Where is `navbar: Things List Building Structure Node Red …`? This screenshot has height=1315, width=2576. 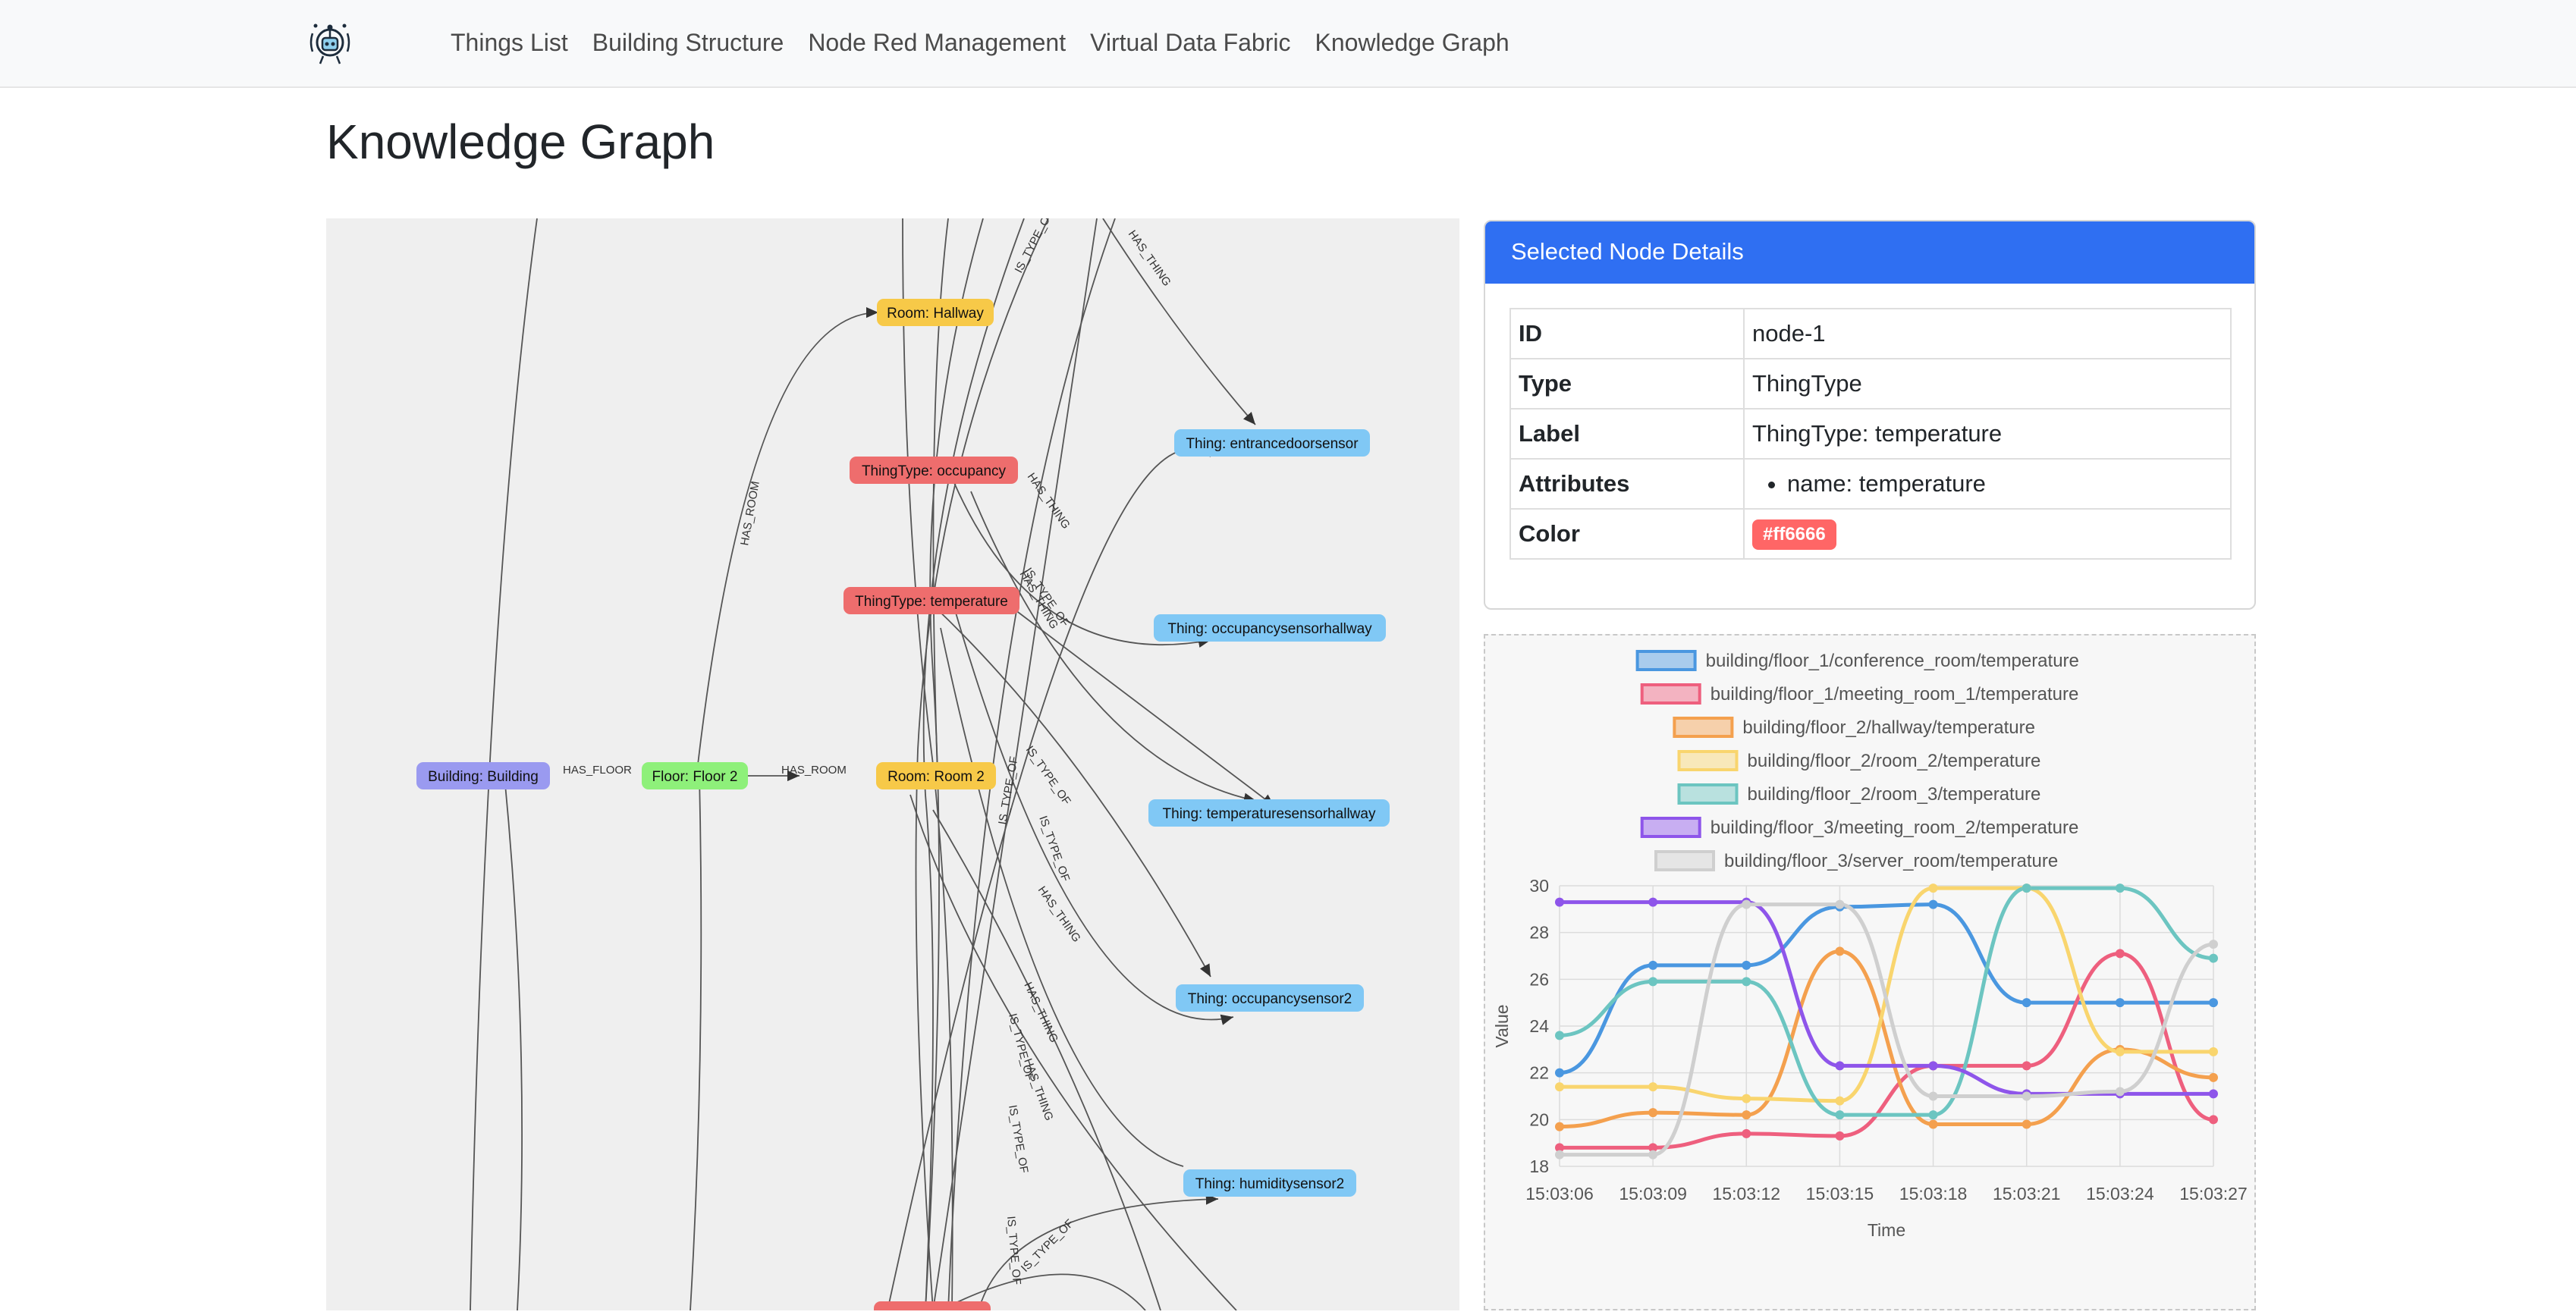
navbar: Things List Building Structure Node Red … is located at coordinates (1288, 44).